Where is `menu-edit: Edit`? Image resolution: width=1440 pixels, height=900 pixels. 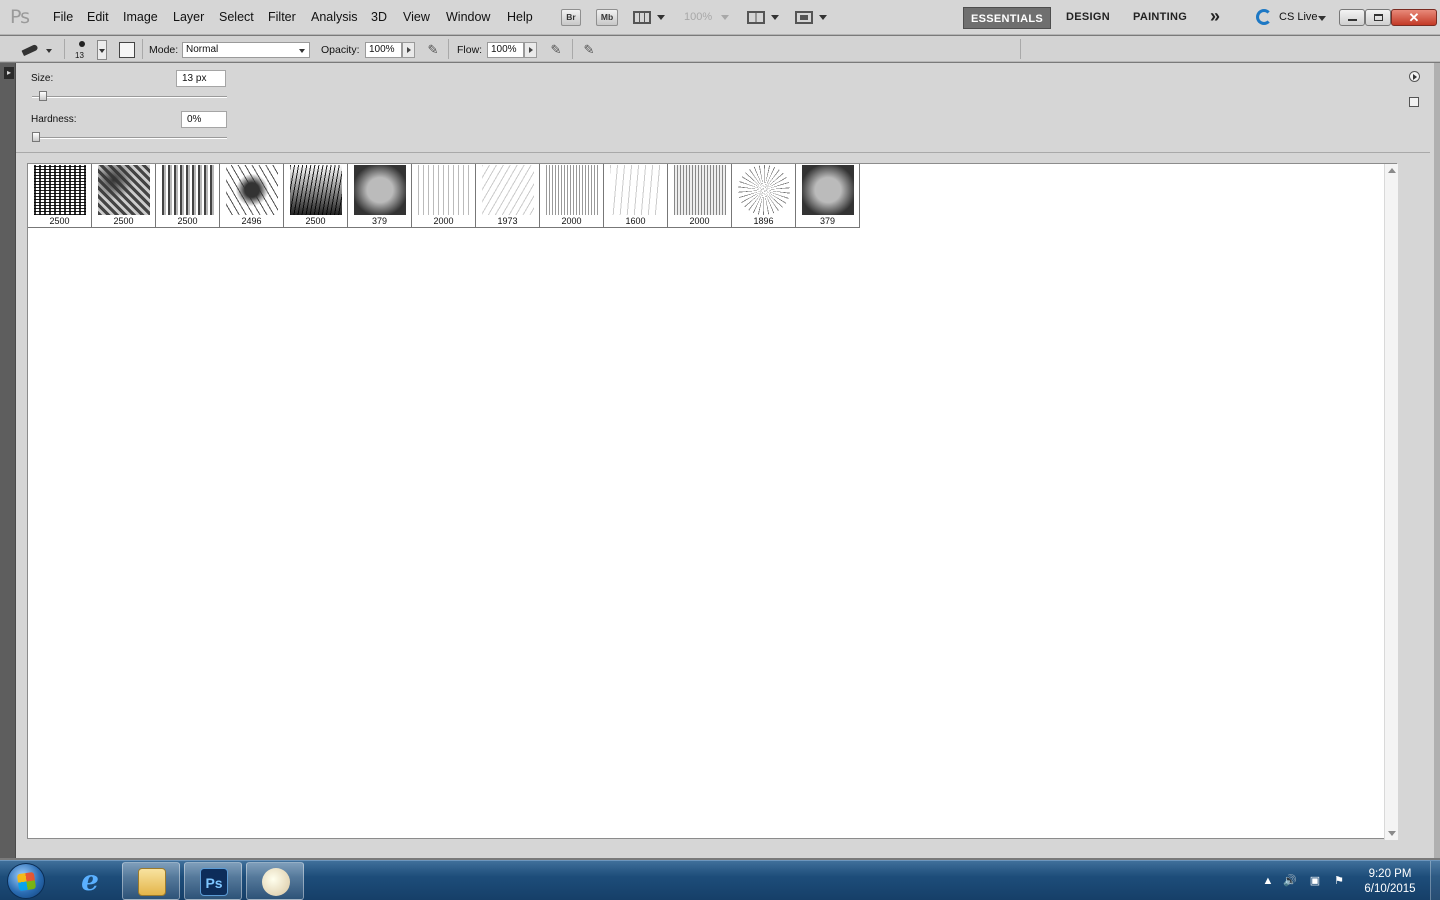 menu-edit: Edit is located at coordinates (98, 17).